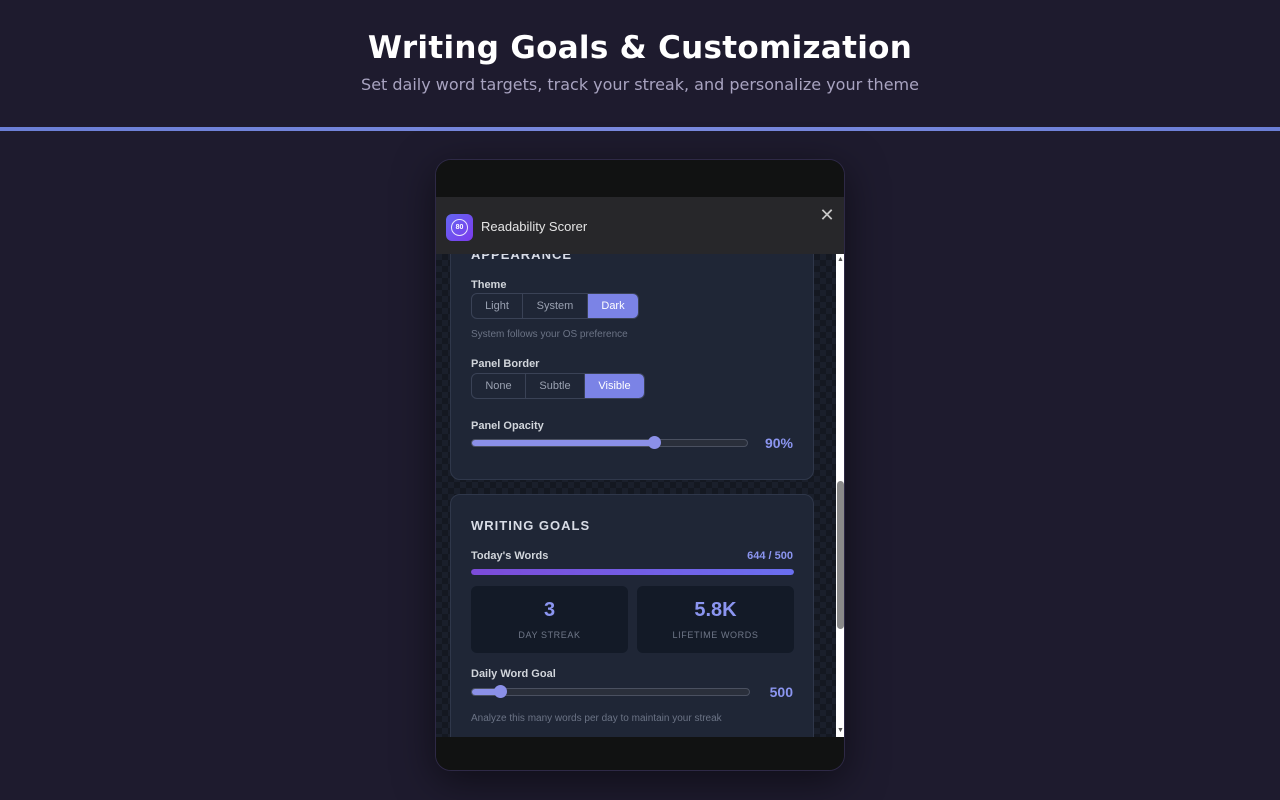  I want to click on border-option-subtle: Subtle, so click(555, 386).